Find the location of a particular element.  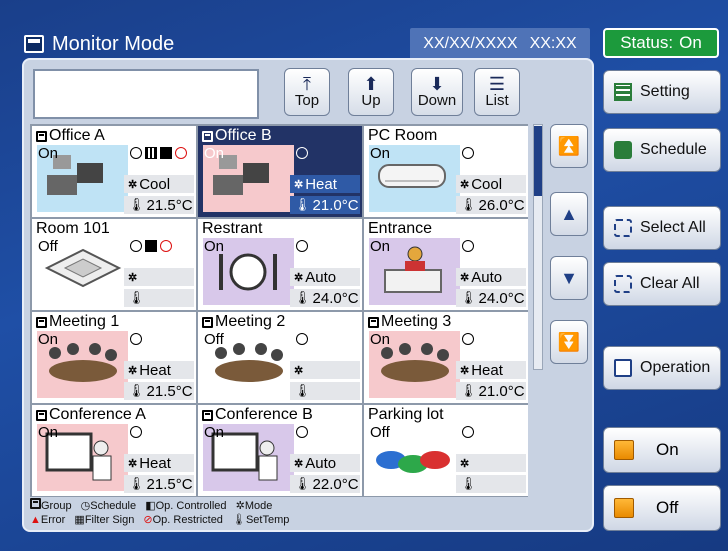

group-name: Office A is located at coordinates (70, 136).